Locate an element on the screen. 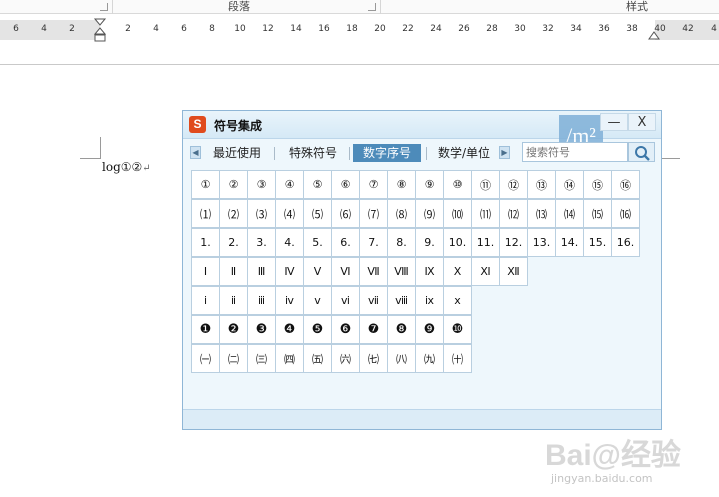 This screenshot has width=719, height=497. symbol-cell: ⑼ is located at coordinates (429, 213).